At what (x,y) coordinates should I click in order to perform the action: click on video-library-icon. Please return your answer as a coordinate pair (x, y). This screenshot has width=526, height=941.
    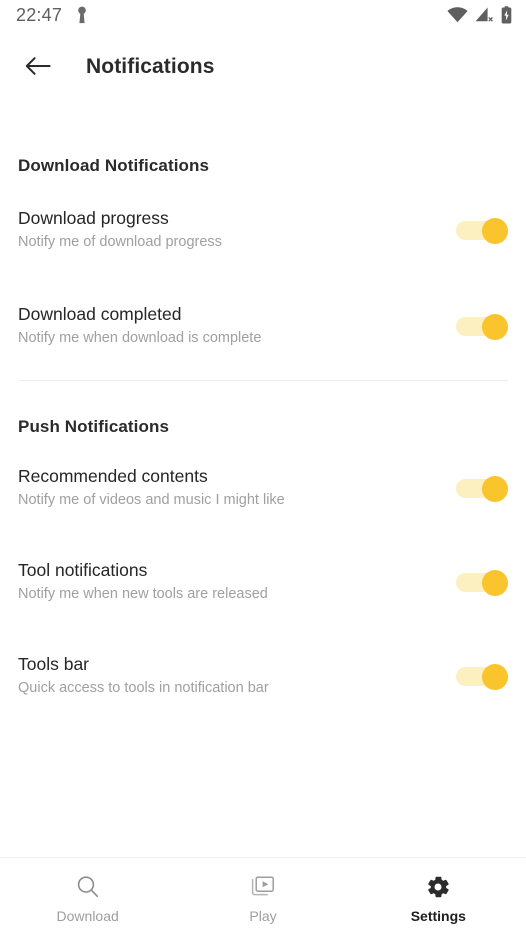
    Looking at the image, I should click on (263, 887).